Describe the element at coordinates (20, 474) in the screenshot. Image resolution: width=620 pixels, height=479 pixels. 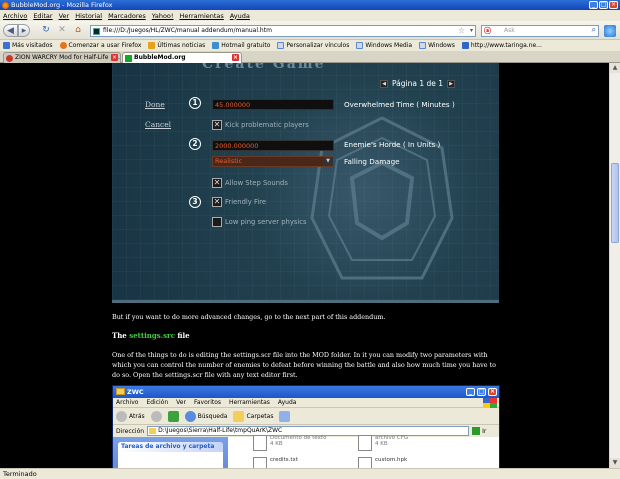
I see `status-text: Terminado` at that location.